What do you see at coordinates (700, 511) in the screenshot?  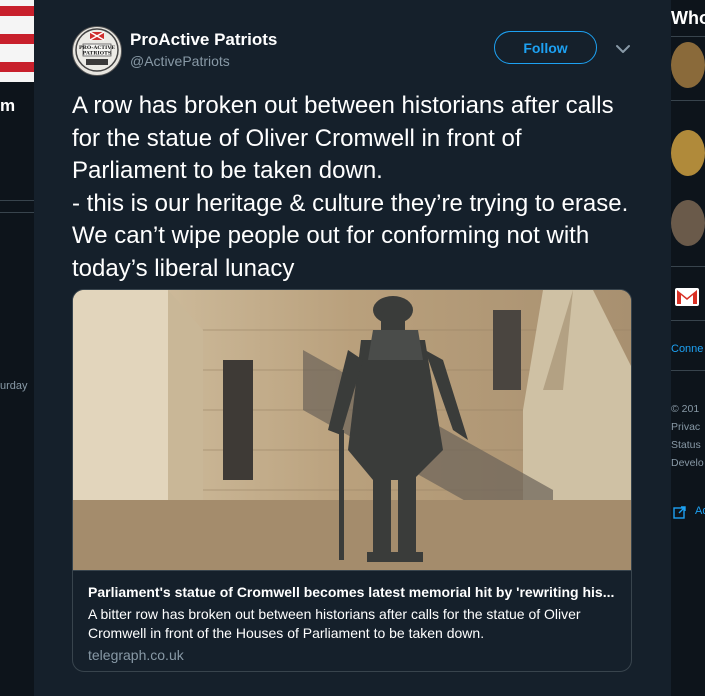 I see `ads-info-link-fragment: Ad` at bounding box center [700, 511].